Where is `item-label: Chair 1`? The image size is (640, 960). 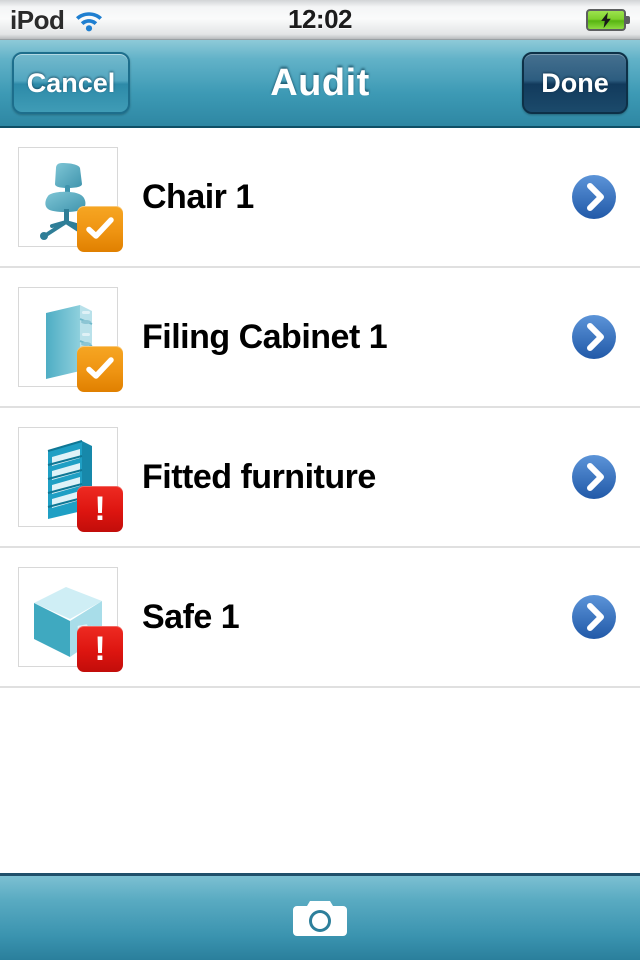
item-label: Chair 1 is located at coordinates (198, 196).